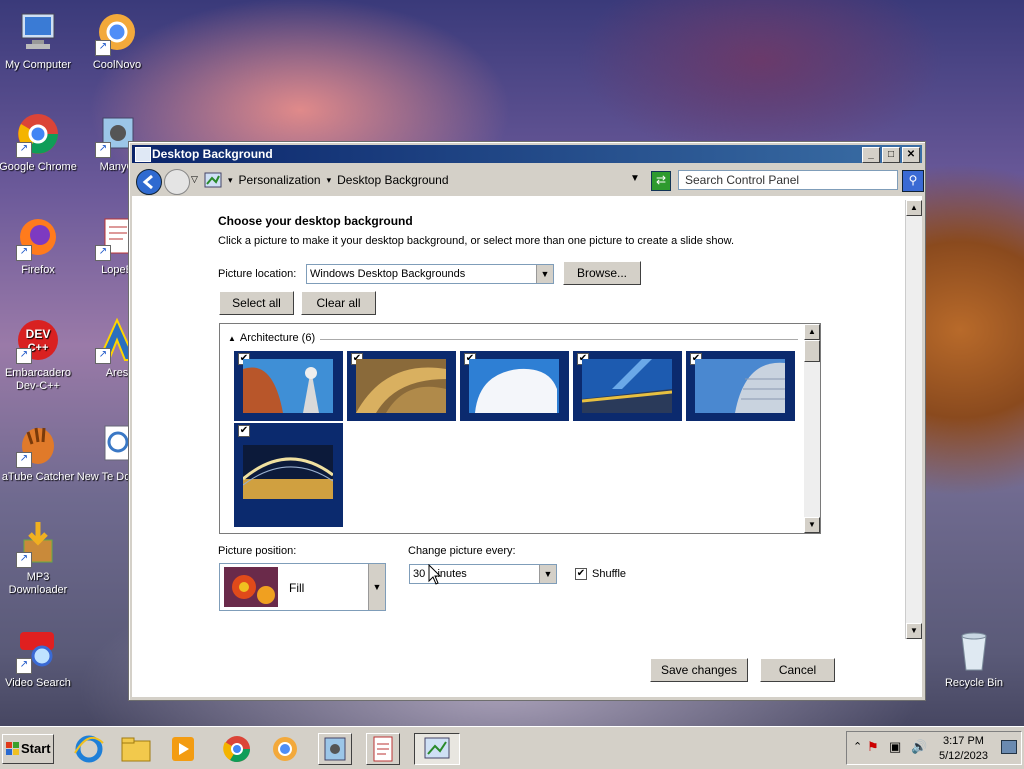  Describe the element at coordinates (1009, 747) in the screenshot. I see `show-desktop-icon` at that location.